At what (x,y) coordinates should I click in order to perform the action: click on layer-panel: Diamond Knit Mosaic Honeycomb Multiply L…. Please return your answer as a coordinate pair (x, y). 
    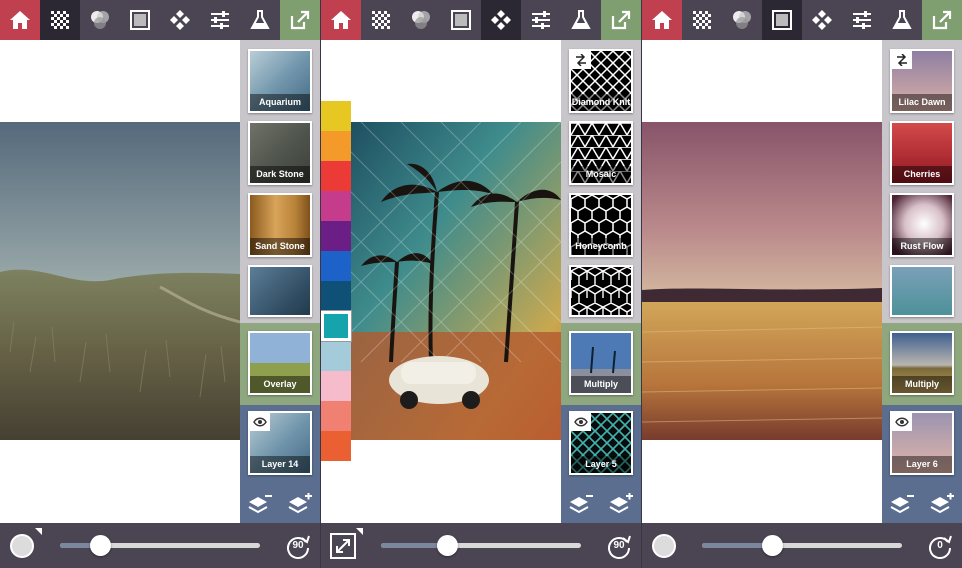
    Looking at the image, I should click on (601, 281).